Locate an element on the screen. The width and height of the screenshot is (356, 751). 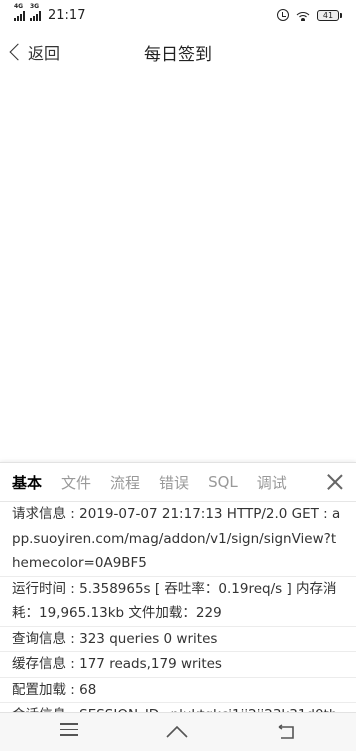
status-bar-right: 41 is located at coordinates (309, 15).